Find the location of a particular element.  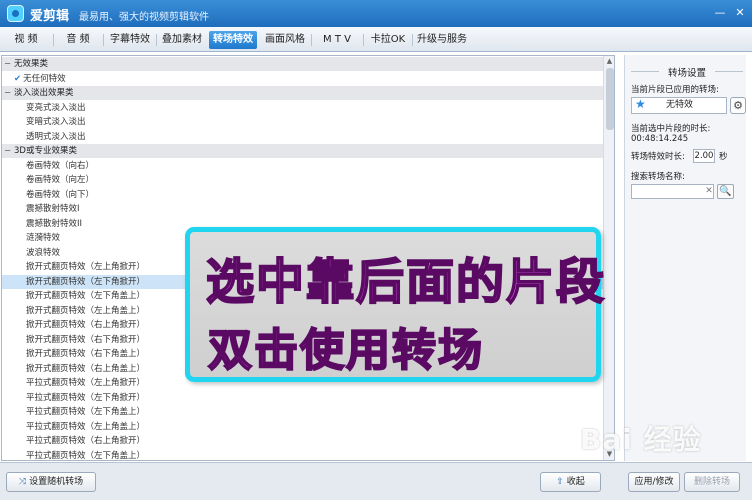

arrow-up-icon: ⇧ is located at coordinates (560, 482).